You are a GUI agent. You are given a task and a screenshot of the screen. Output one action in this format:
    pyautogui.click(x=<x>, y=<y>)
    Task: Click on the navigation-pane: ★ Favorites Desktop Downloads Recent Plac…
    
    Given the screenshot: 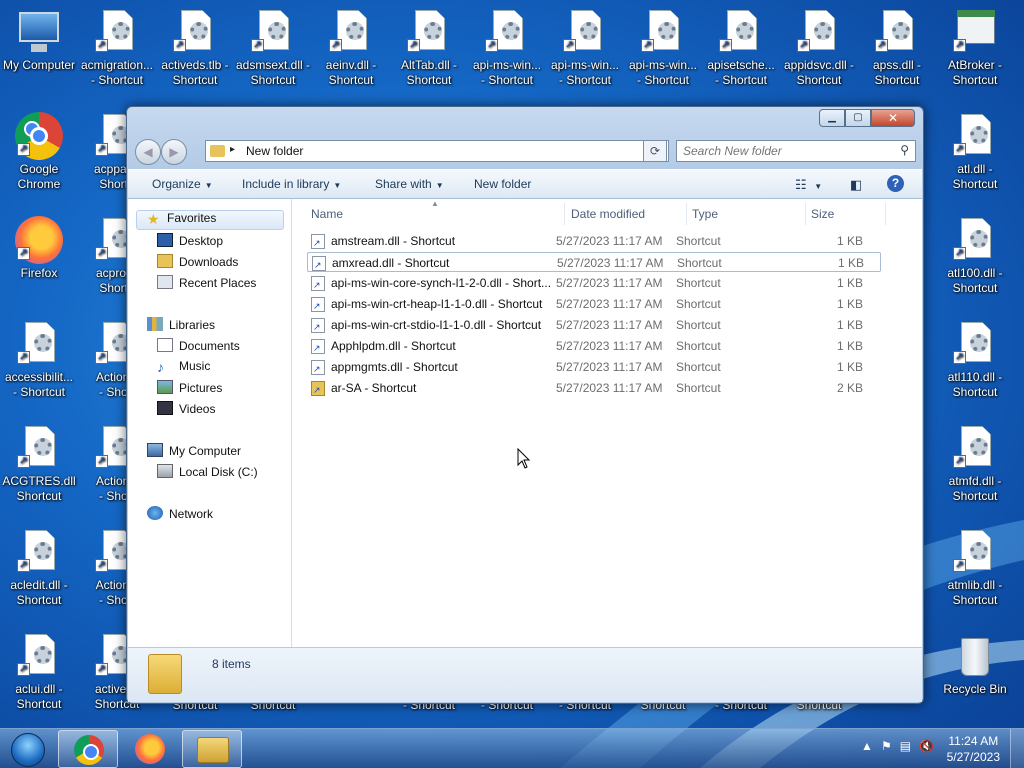 What is the action you would take?
    pyautogui.click(x=210, y=423)
    